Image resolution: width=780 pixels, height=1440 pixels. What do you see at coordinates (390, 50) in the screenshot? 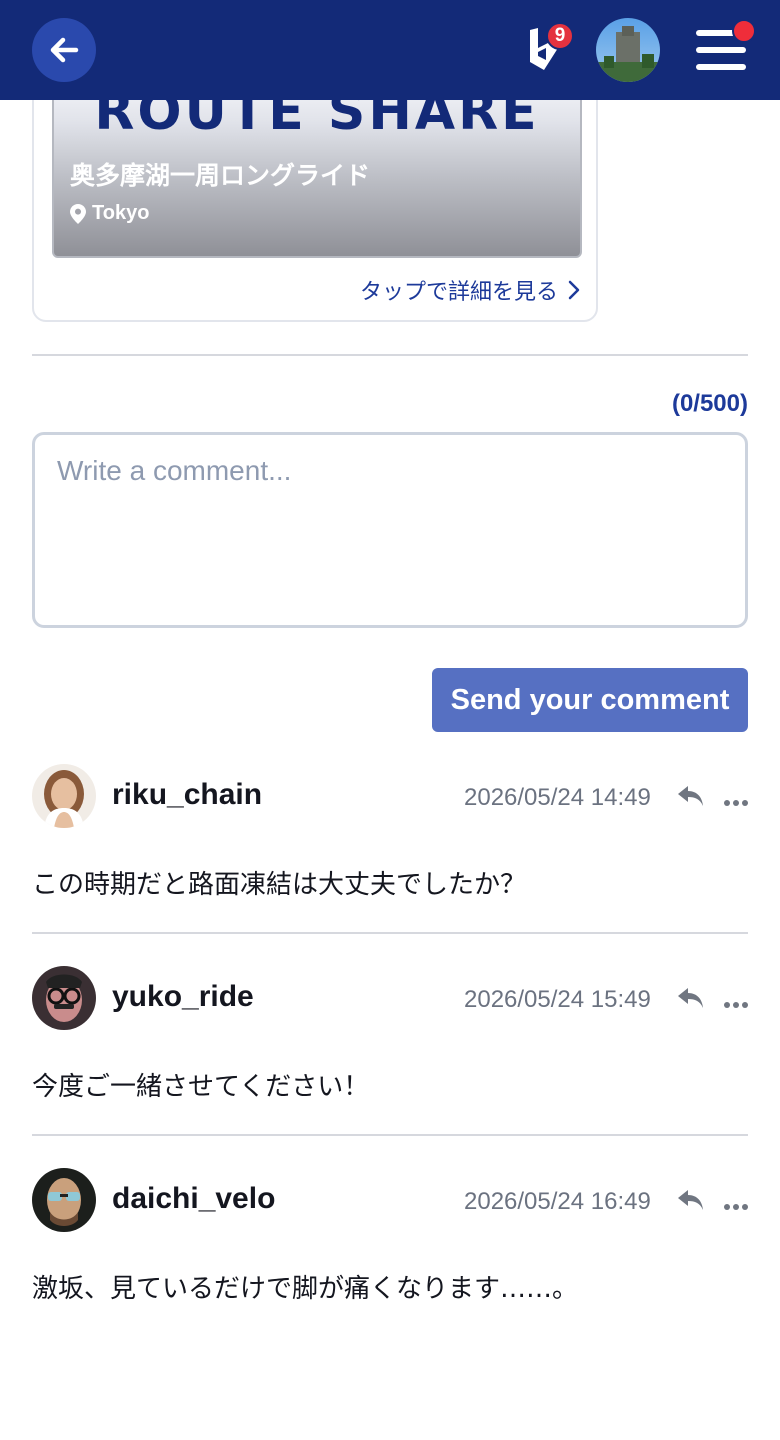
I see `top-navigation-bar: 9` at bounding box center [390, 50].